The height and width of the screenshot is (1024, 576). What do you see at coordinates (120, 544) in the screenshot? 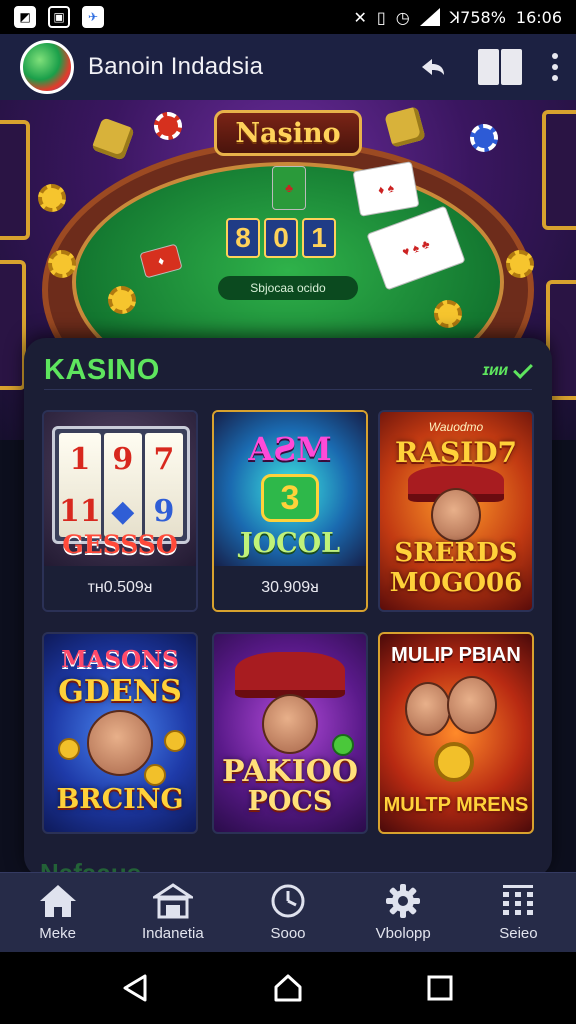
I see `game-title: GESSSO` at bounding box center [120, 544].